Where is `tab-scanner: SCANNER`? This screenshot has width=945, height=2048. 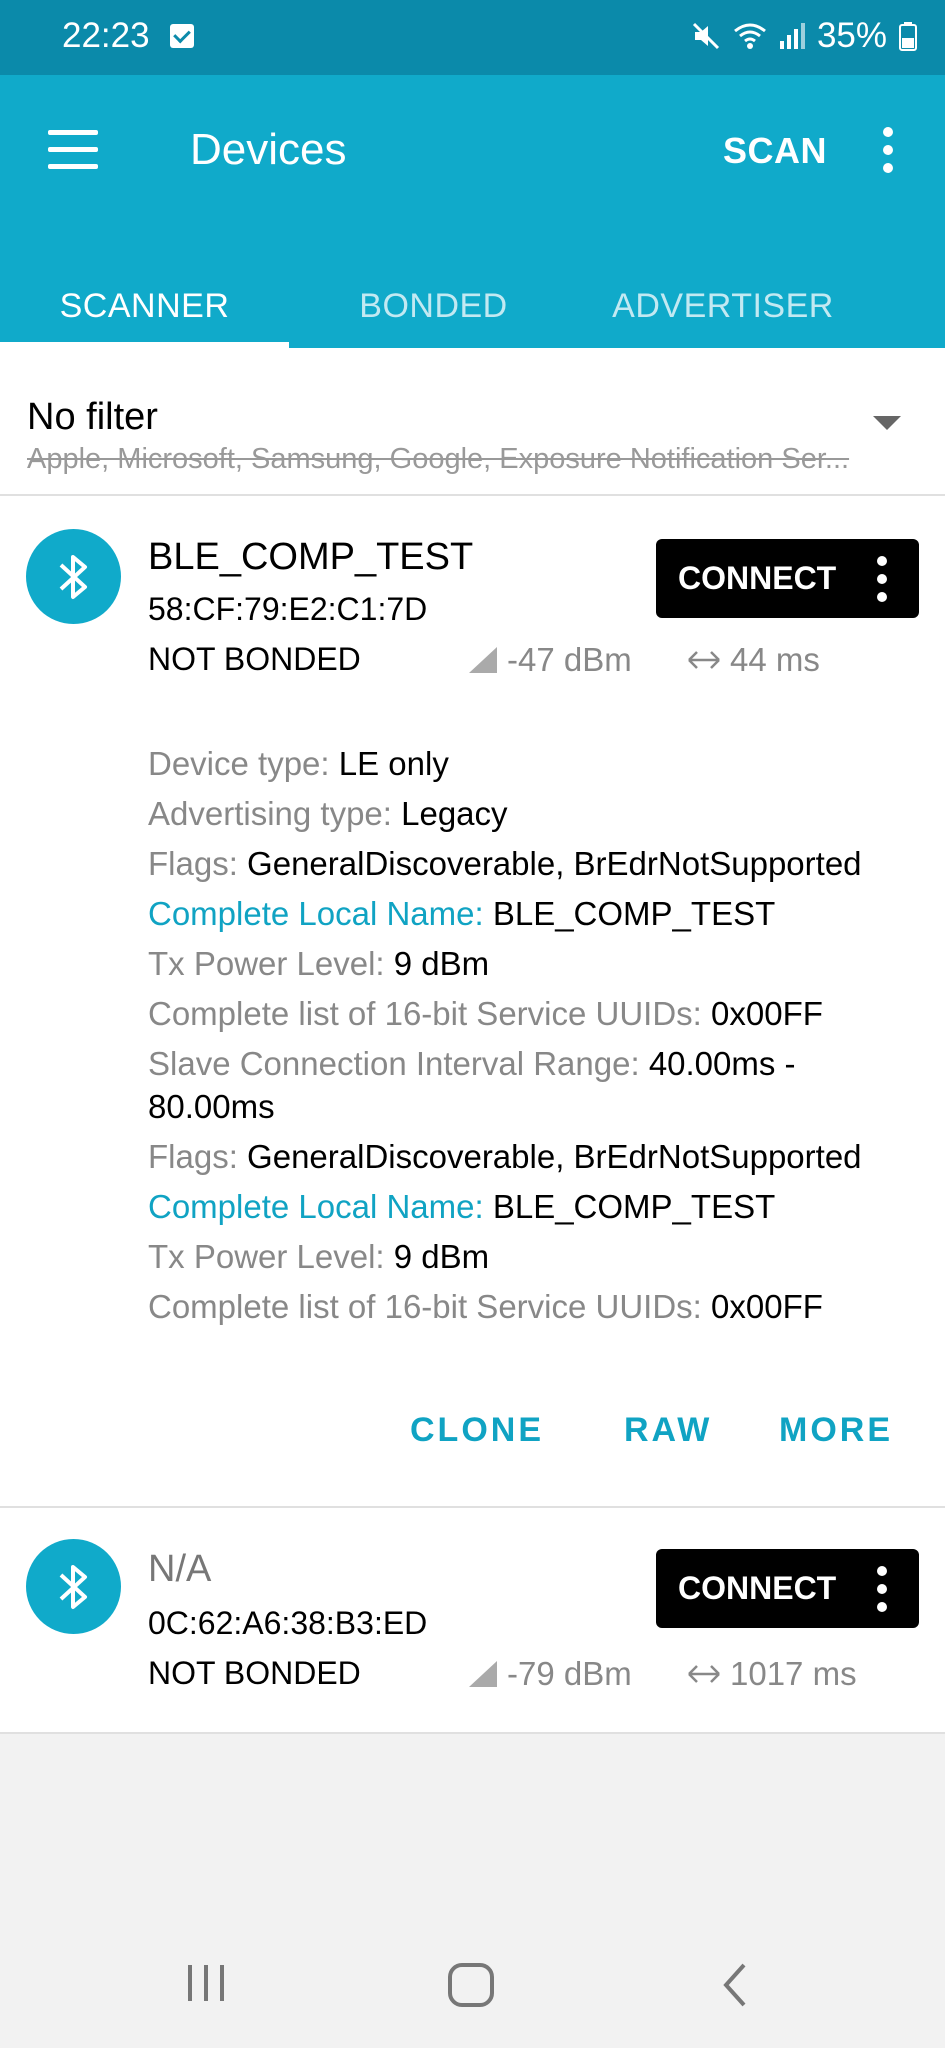 tab-scanner: SCANNER is located at coordinates (144, 306).